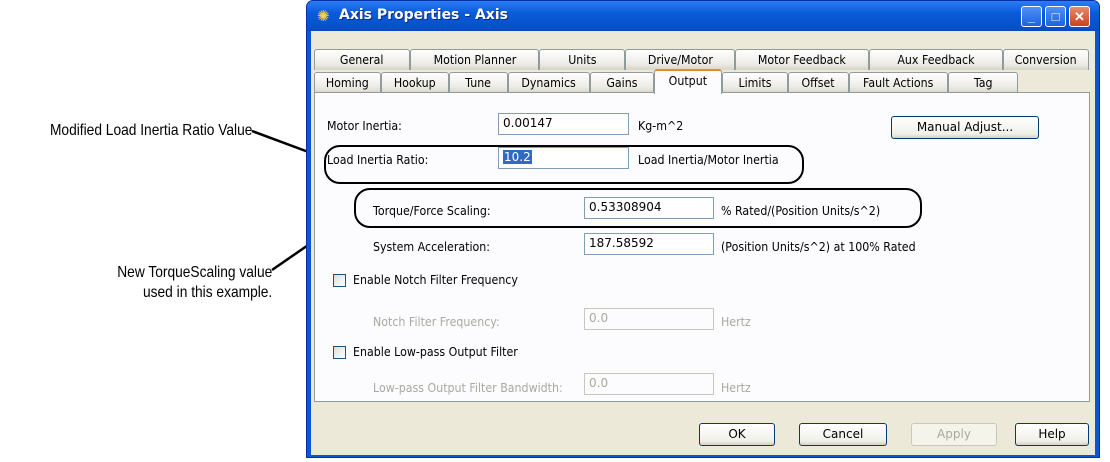 The image size is (1110, 462). Describe the element at coordinates (688, 81) in the screenshot. I see `tab-output: Output` at that location.